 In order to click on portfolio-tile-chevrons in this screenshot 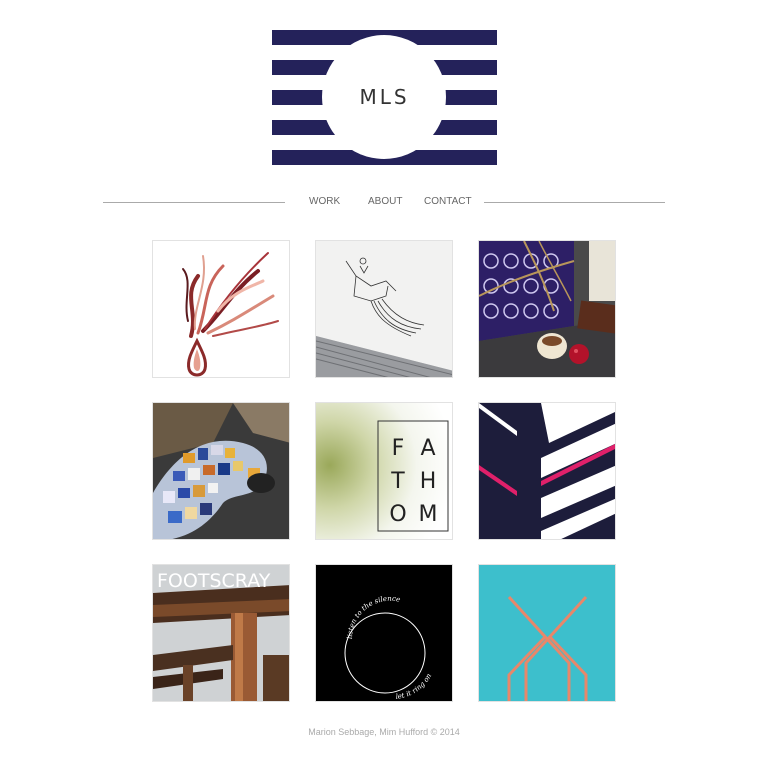, I will do `click(547, 471)`.